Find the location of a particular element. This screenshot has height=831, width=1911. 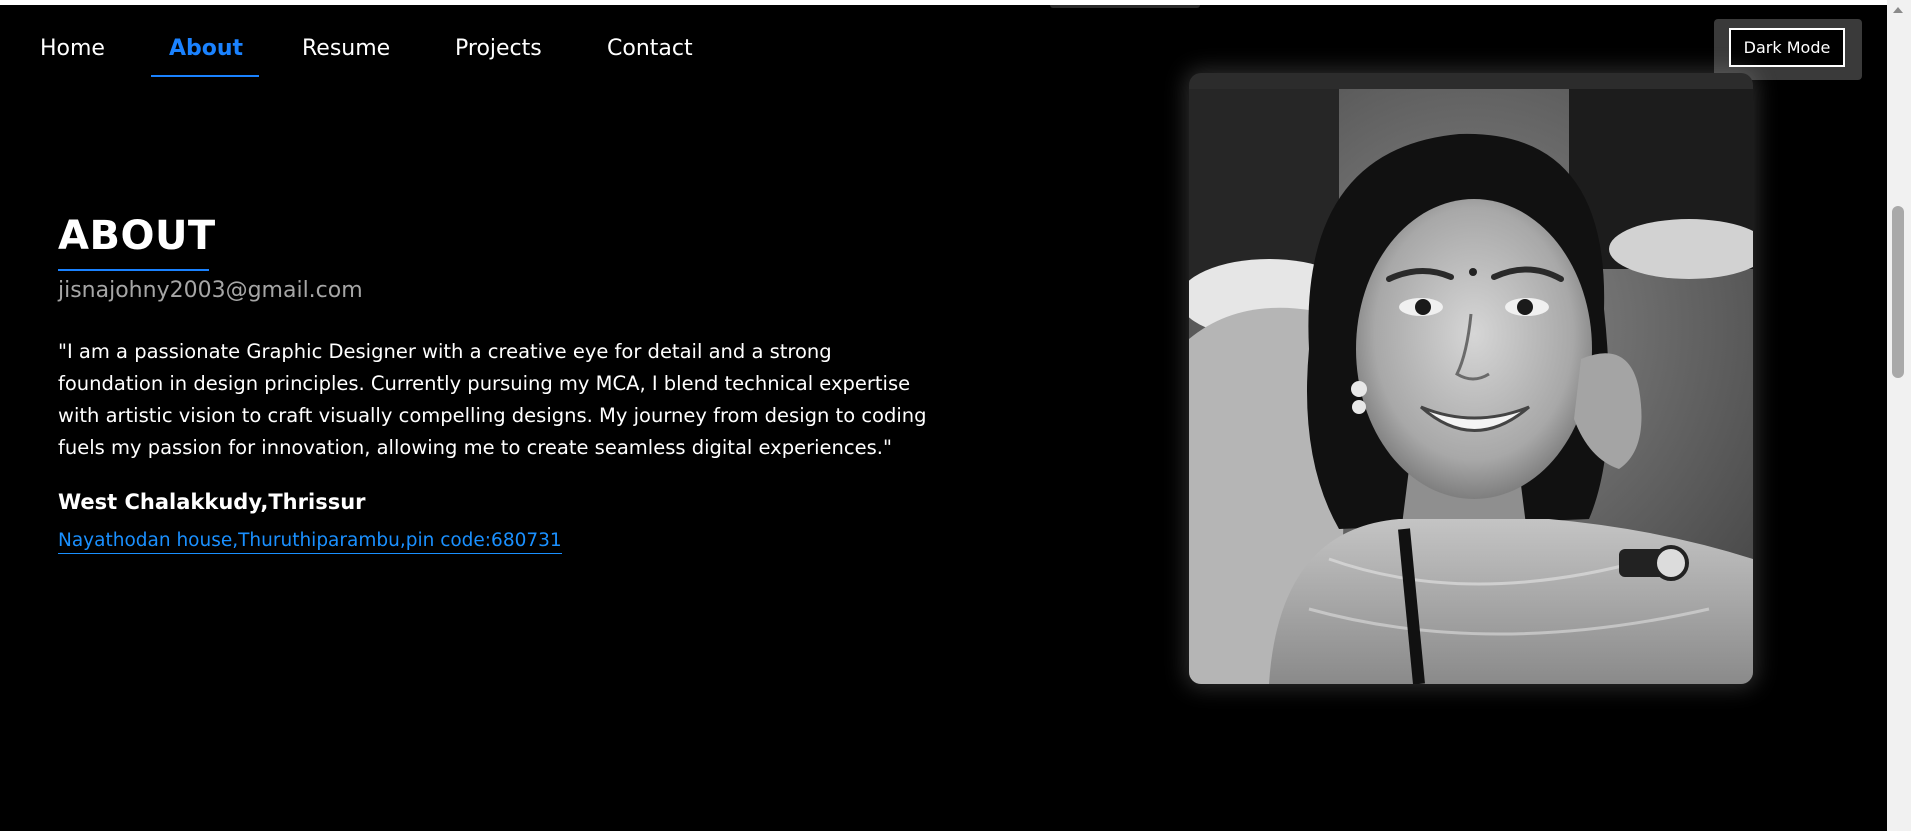

nav-about: About is located at coordinates (206, 48).